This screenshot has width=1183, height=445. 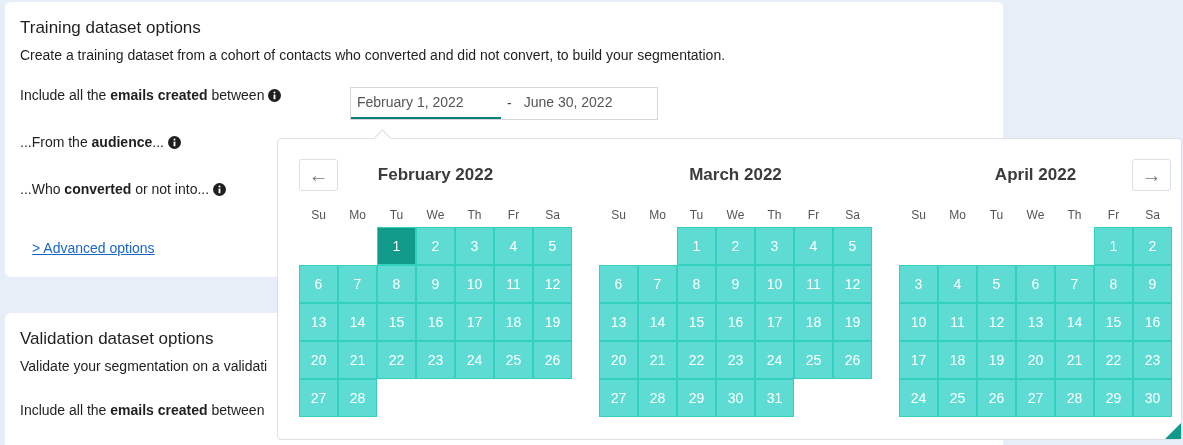 I want to click on previous-month-button: ←, so click(x=318, y=175).